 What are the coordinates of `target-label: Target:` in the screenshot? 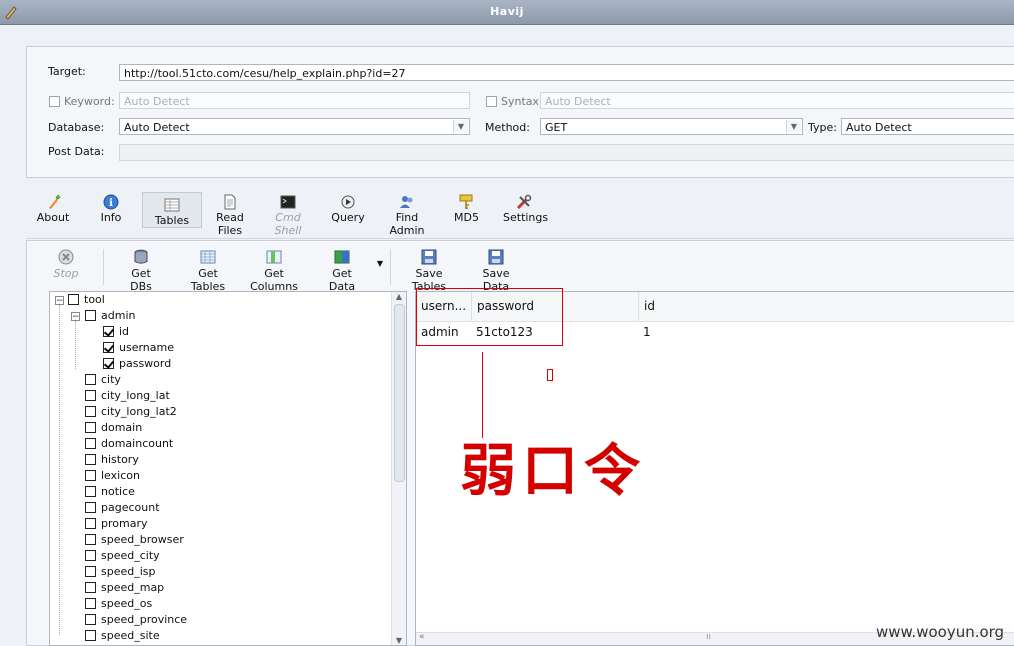 It's located at (67, 71).